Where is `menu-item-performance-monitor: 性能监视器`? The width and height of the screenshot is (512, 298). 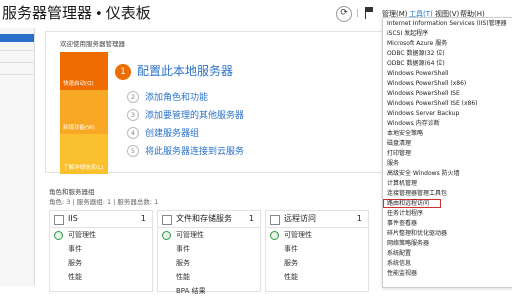
menu-item-performance-monitor: 性能监视器 is located at coordinates (402, 274).